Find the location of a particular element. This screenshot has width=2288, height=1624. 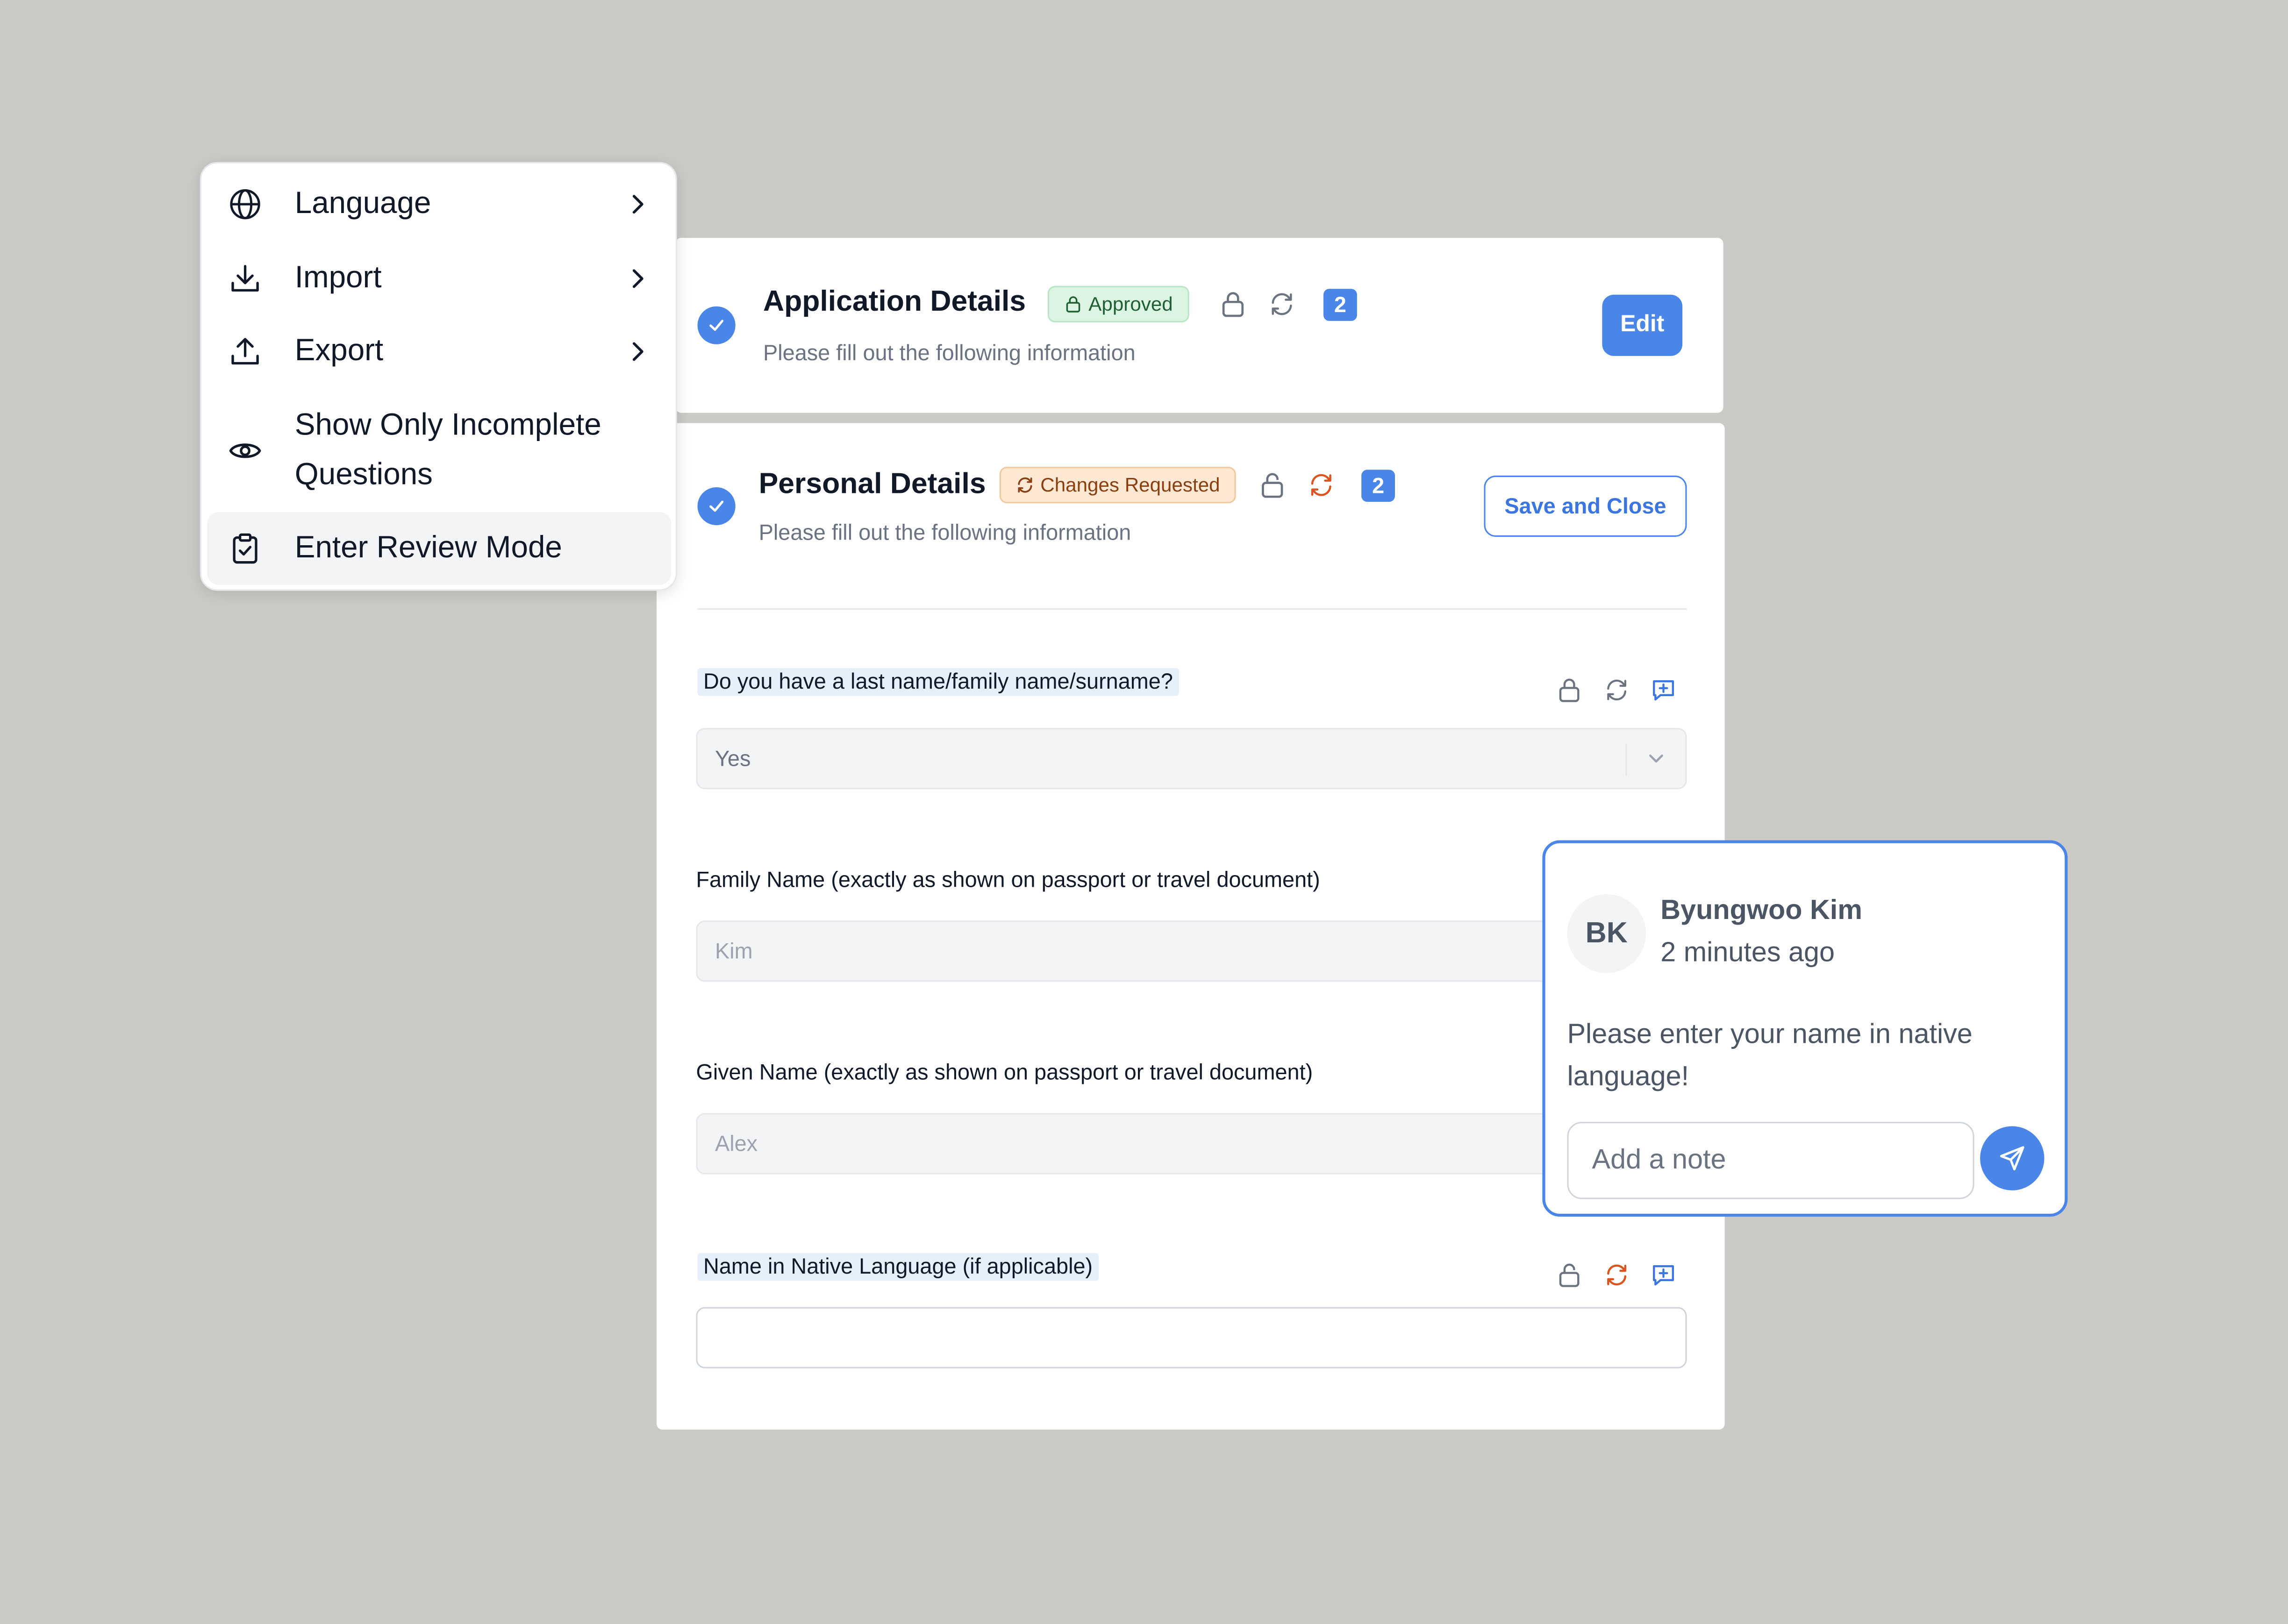

menu-item-show-incomplete: Show Only Incomplete Questions is located at coordinates (439, 450).